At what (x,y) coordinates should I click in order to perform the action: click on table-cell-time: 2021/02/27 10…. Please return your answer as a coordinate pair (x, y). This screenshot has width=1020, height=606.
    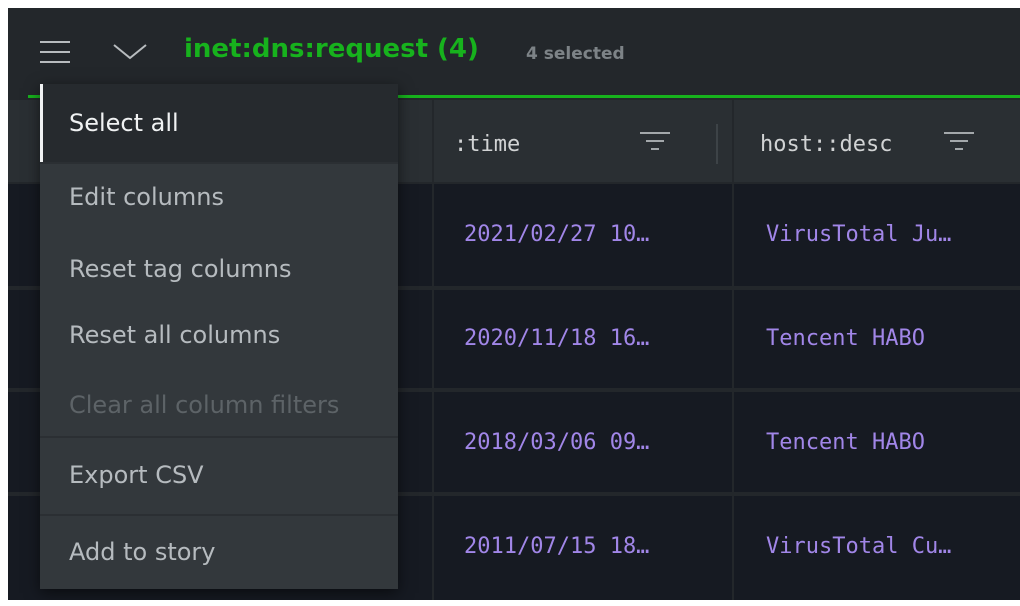
    Looking at the image, I should click on (583, 237).